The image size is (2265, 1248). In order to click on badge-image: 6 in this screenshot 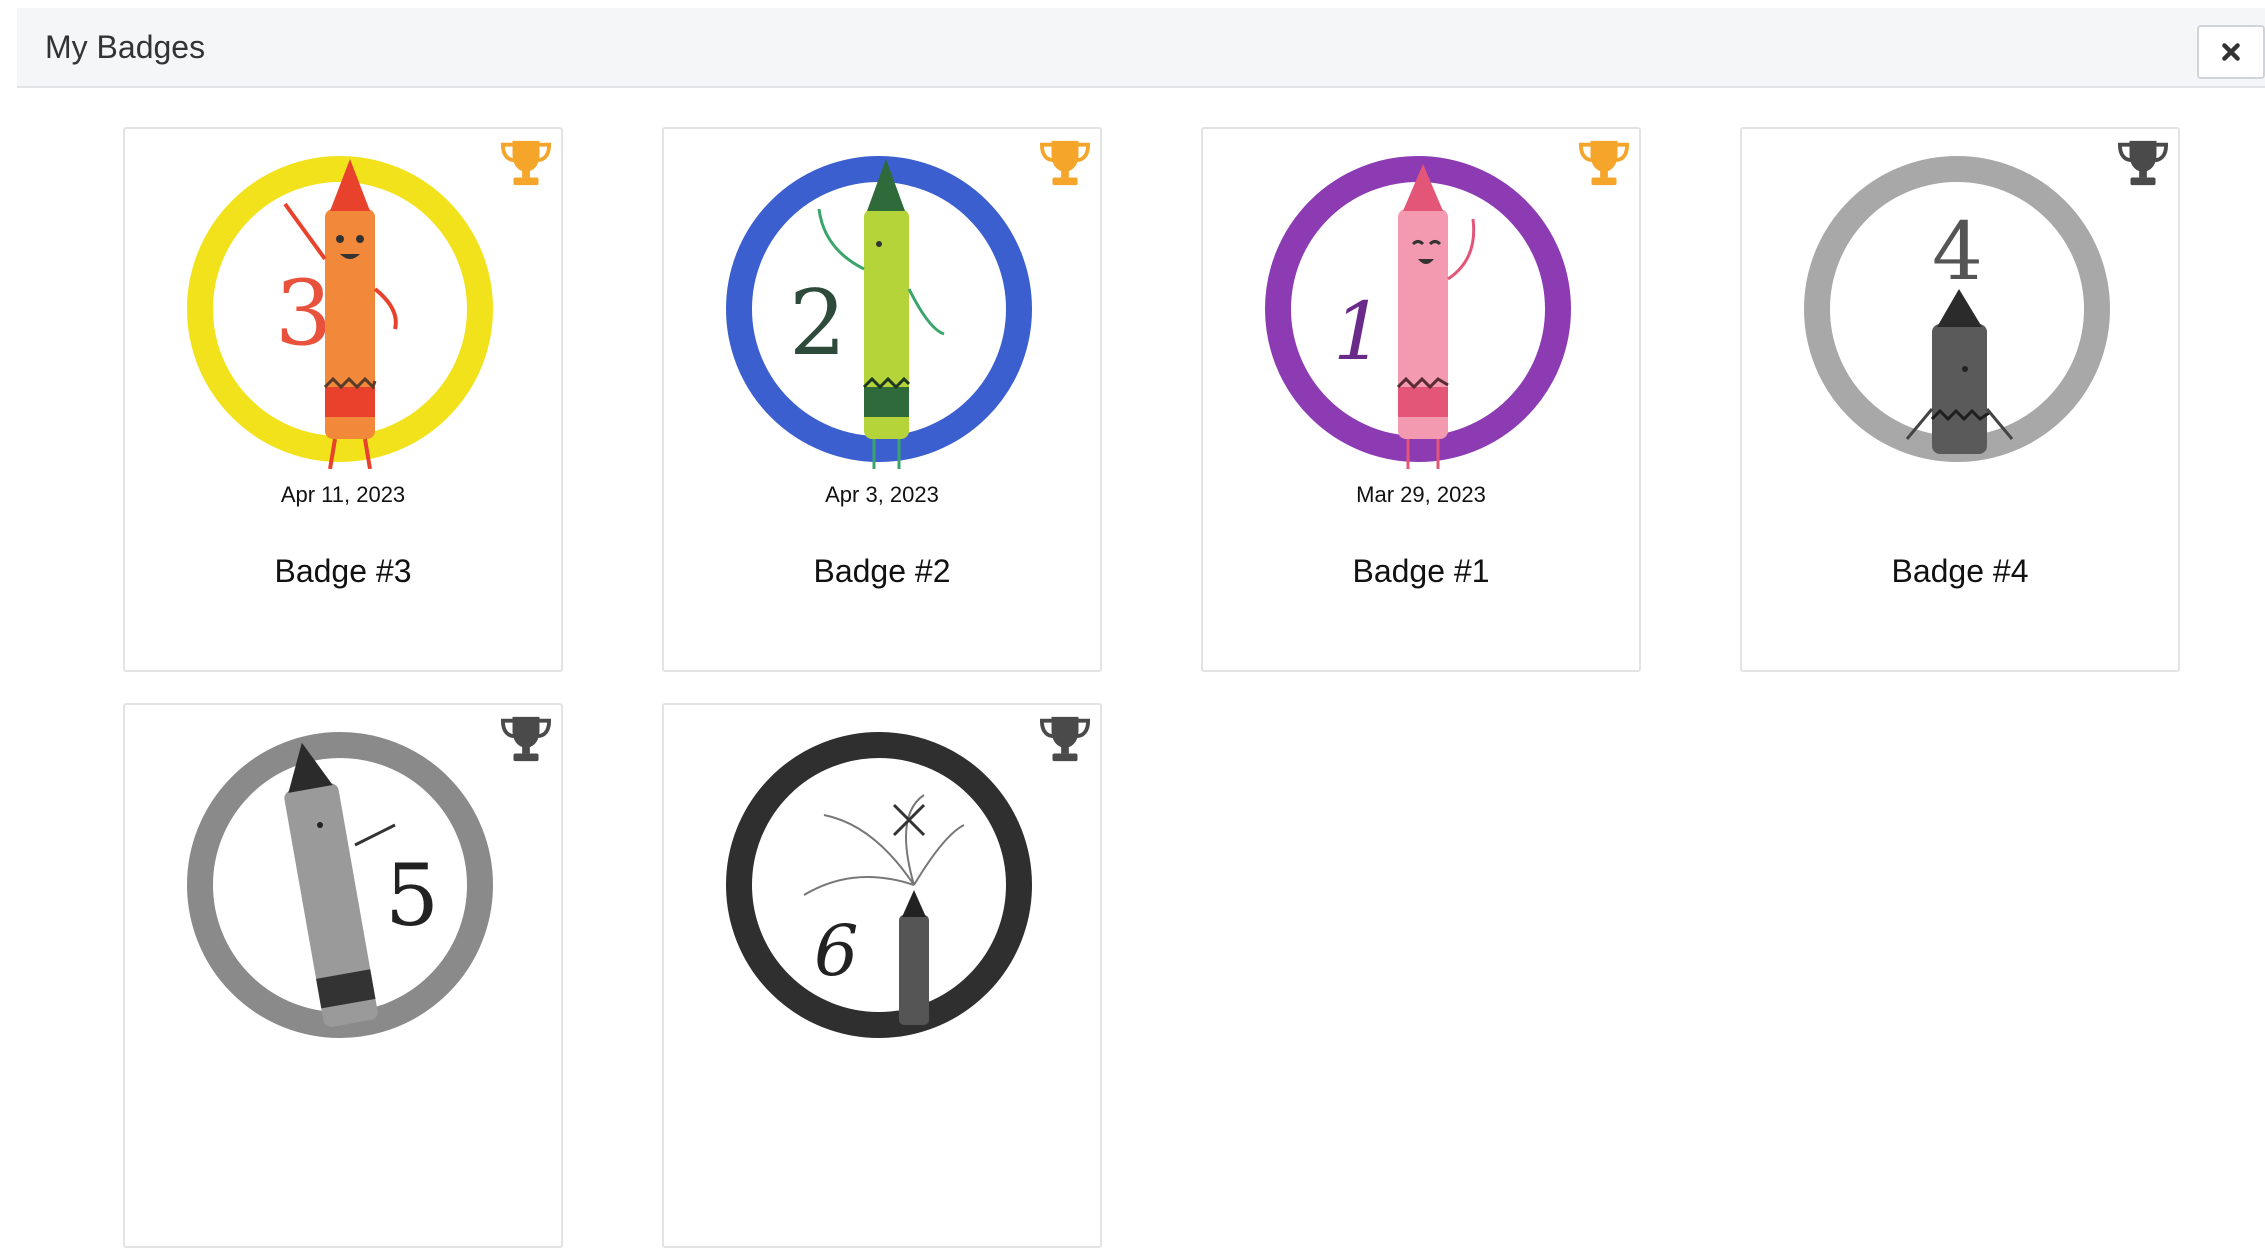, I will do `click(879, 885)`.